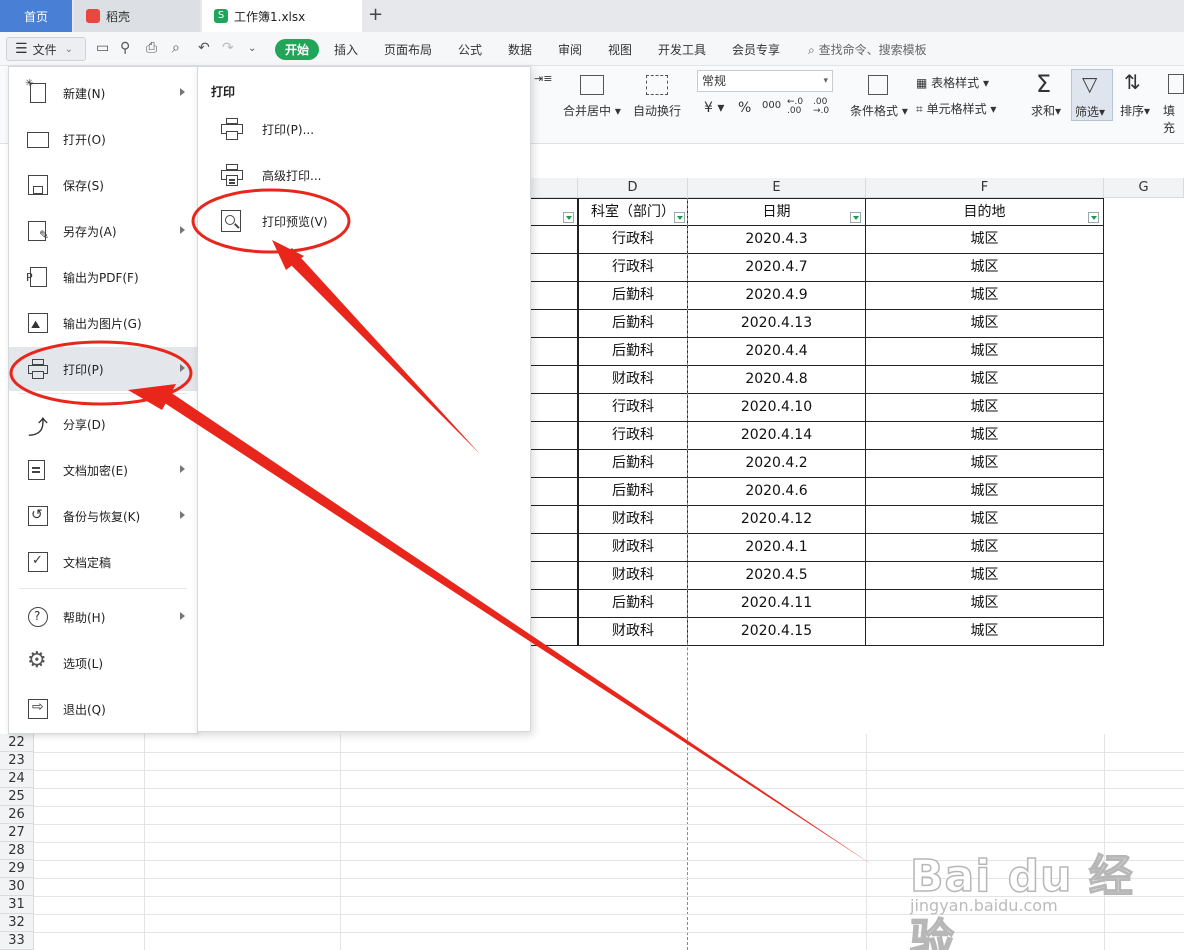 The image size is (1184, 950). Describe the element at coordinates (125, 48) in the screenshot. I see `format-painter-icon: ⚲` at that location.